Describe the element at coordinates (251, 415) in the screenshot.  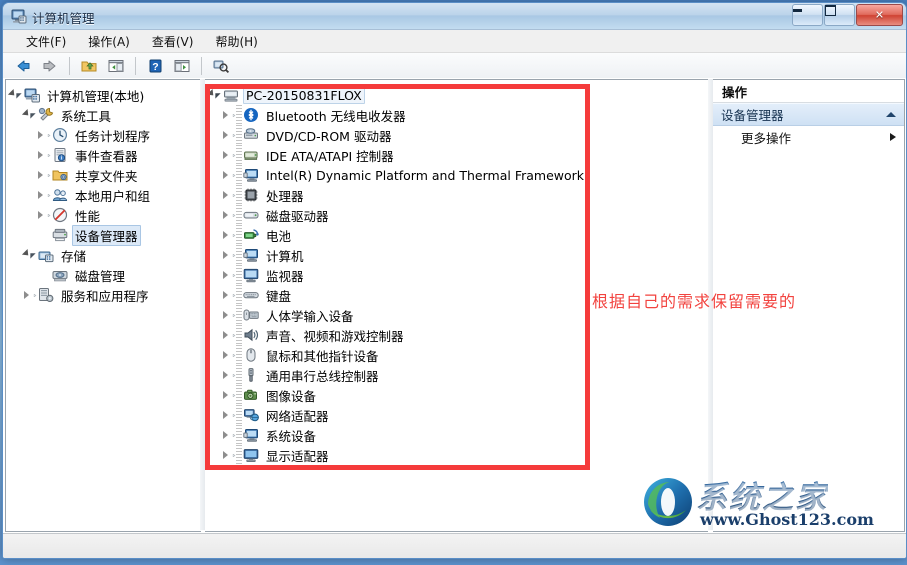
I see `network-adapter-icon` at that location.